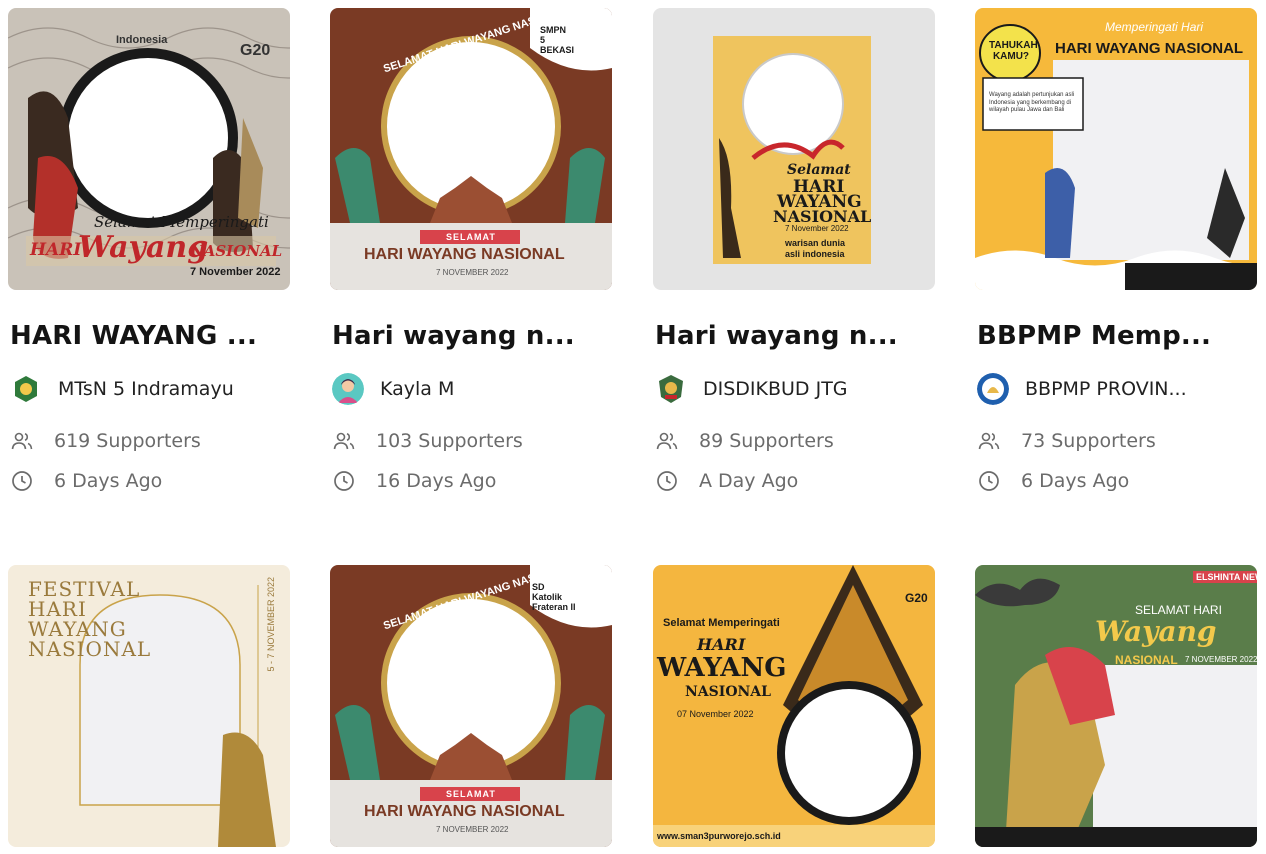 This screenshot has width=1266, height=854. I want to click on thumb-date: 07 November 2022, so click(715, 714).